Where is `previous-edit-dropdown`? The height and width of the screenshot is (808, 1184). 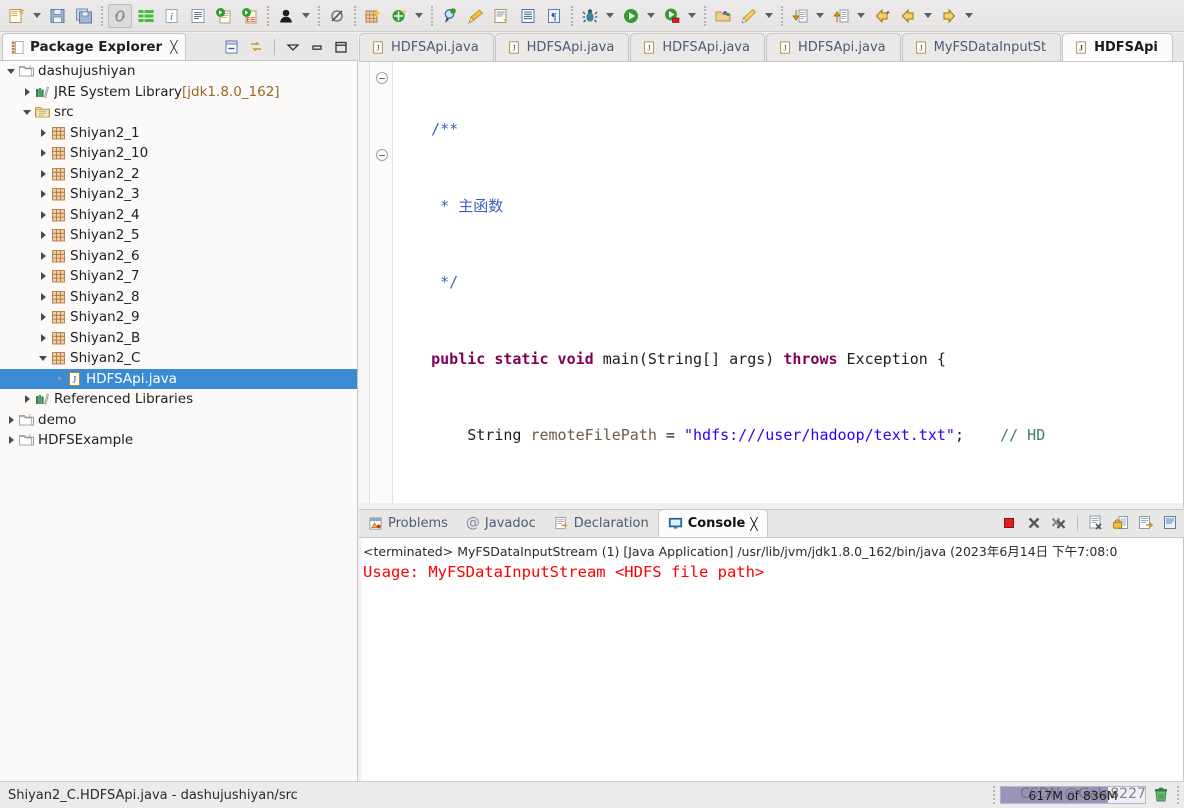 previous-edit-dropdown is located at coordinates (819, 16).